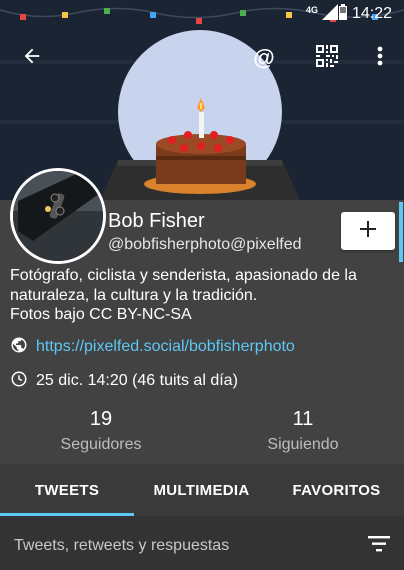  What do you see at coordinates (205, 244) in the screenshot?
I see `username: @bobfisherphoto@pixelfed` at bounding box center [205, 244].